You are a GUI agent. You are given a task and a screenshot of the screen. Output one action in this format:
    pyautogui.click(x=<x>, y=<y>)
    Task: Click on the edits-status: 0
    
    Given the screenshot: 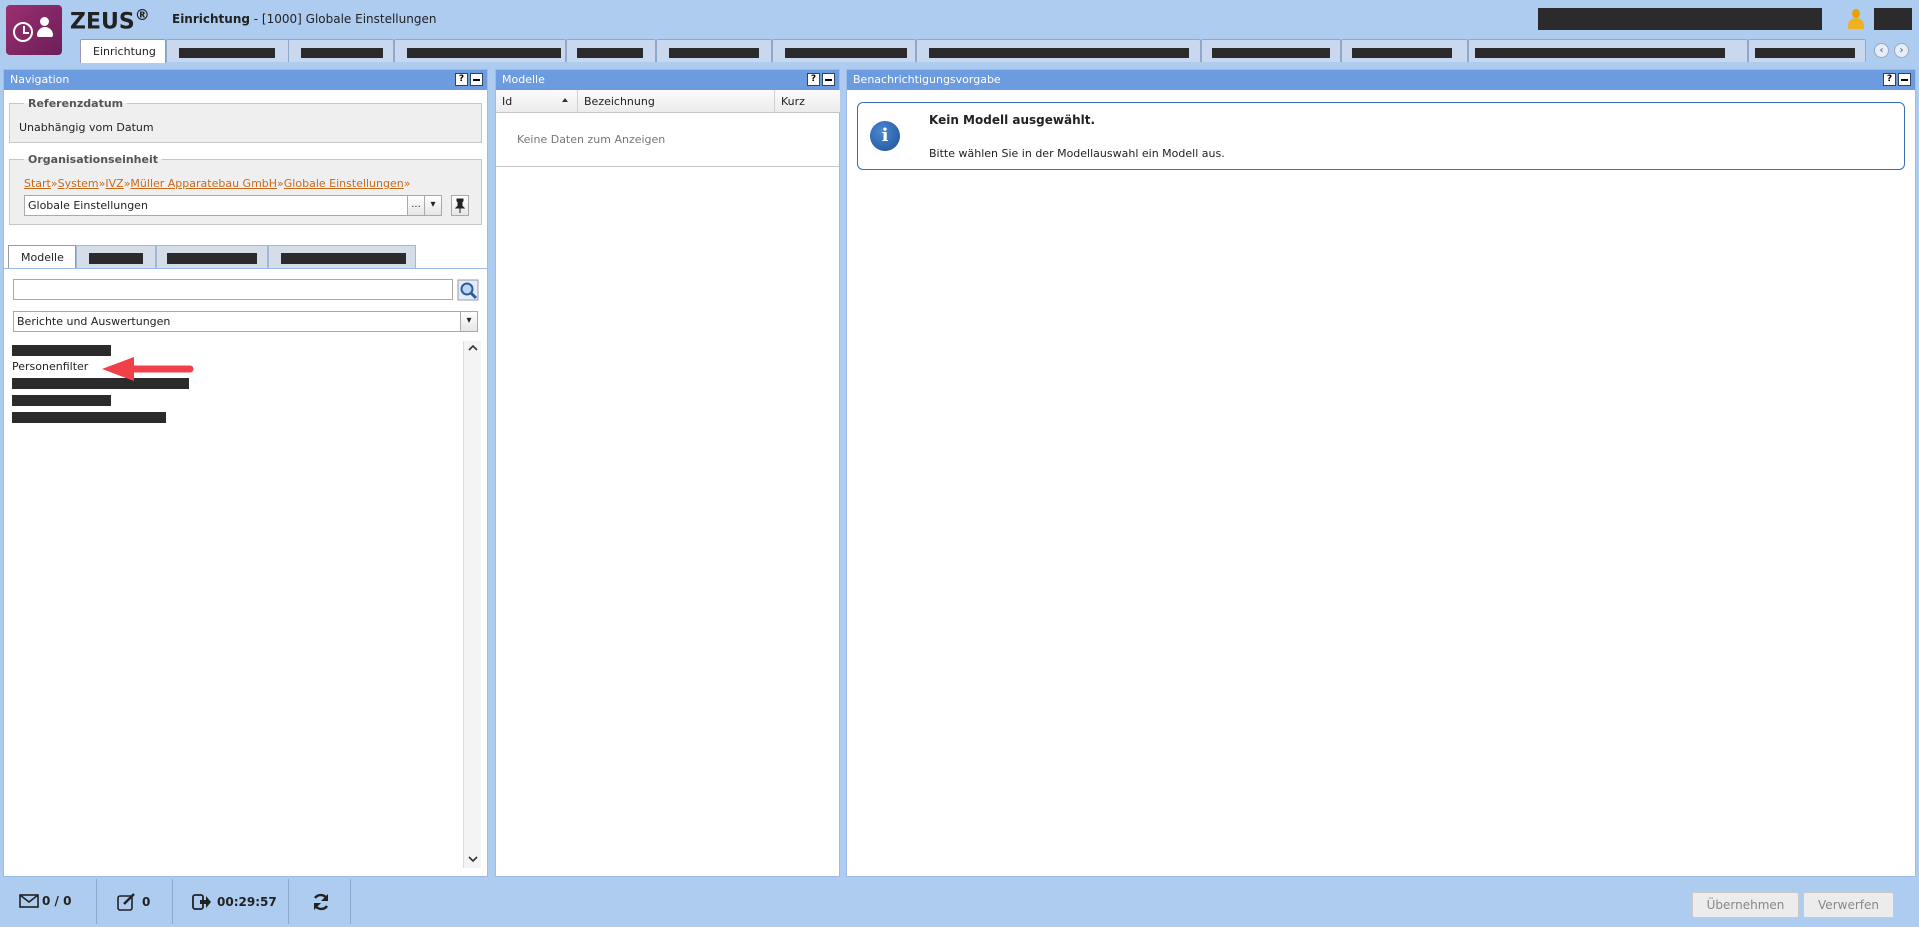 What is the action you would take?
    pyautogui.click(x=133, y=902)
    